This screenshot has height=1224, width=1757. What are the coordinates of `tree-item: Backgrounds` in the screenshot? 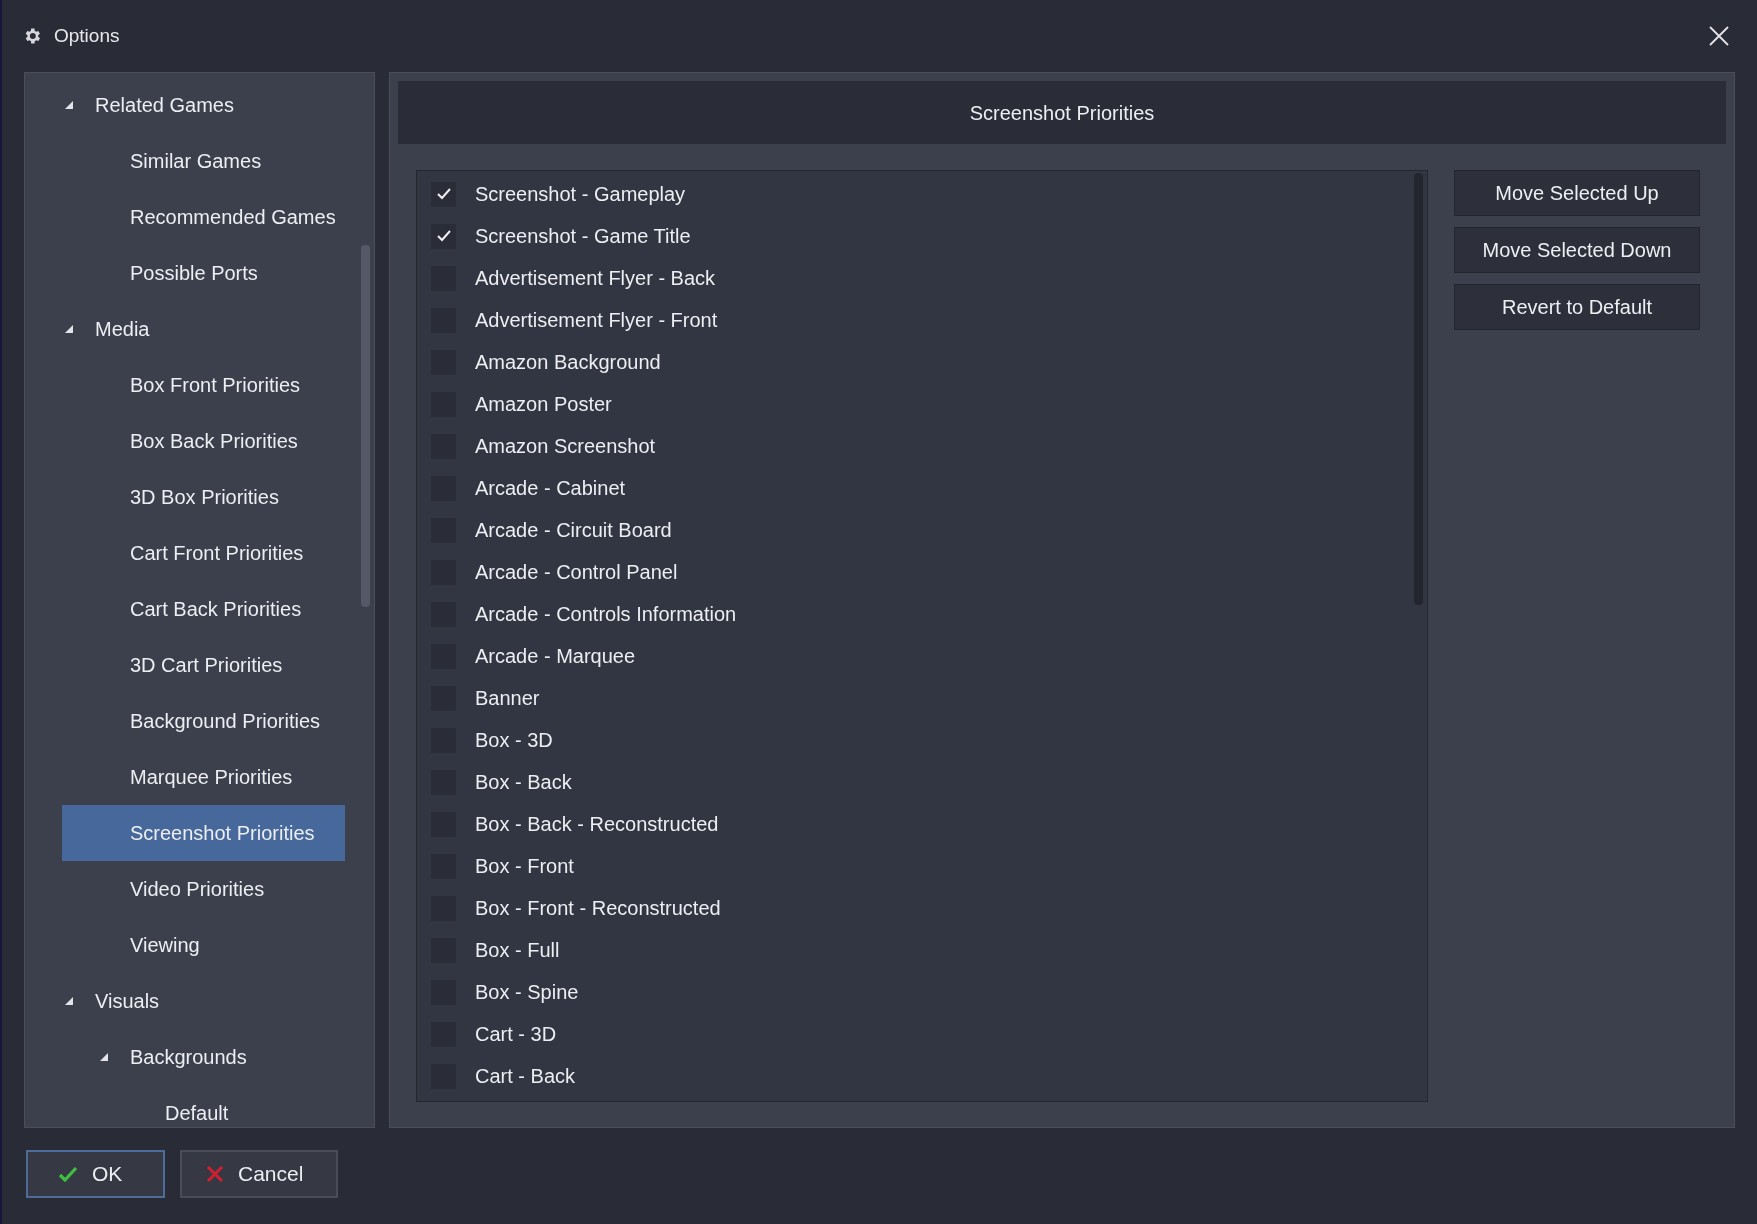 It's located at (199, 1057).